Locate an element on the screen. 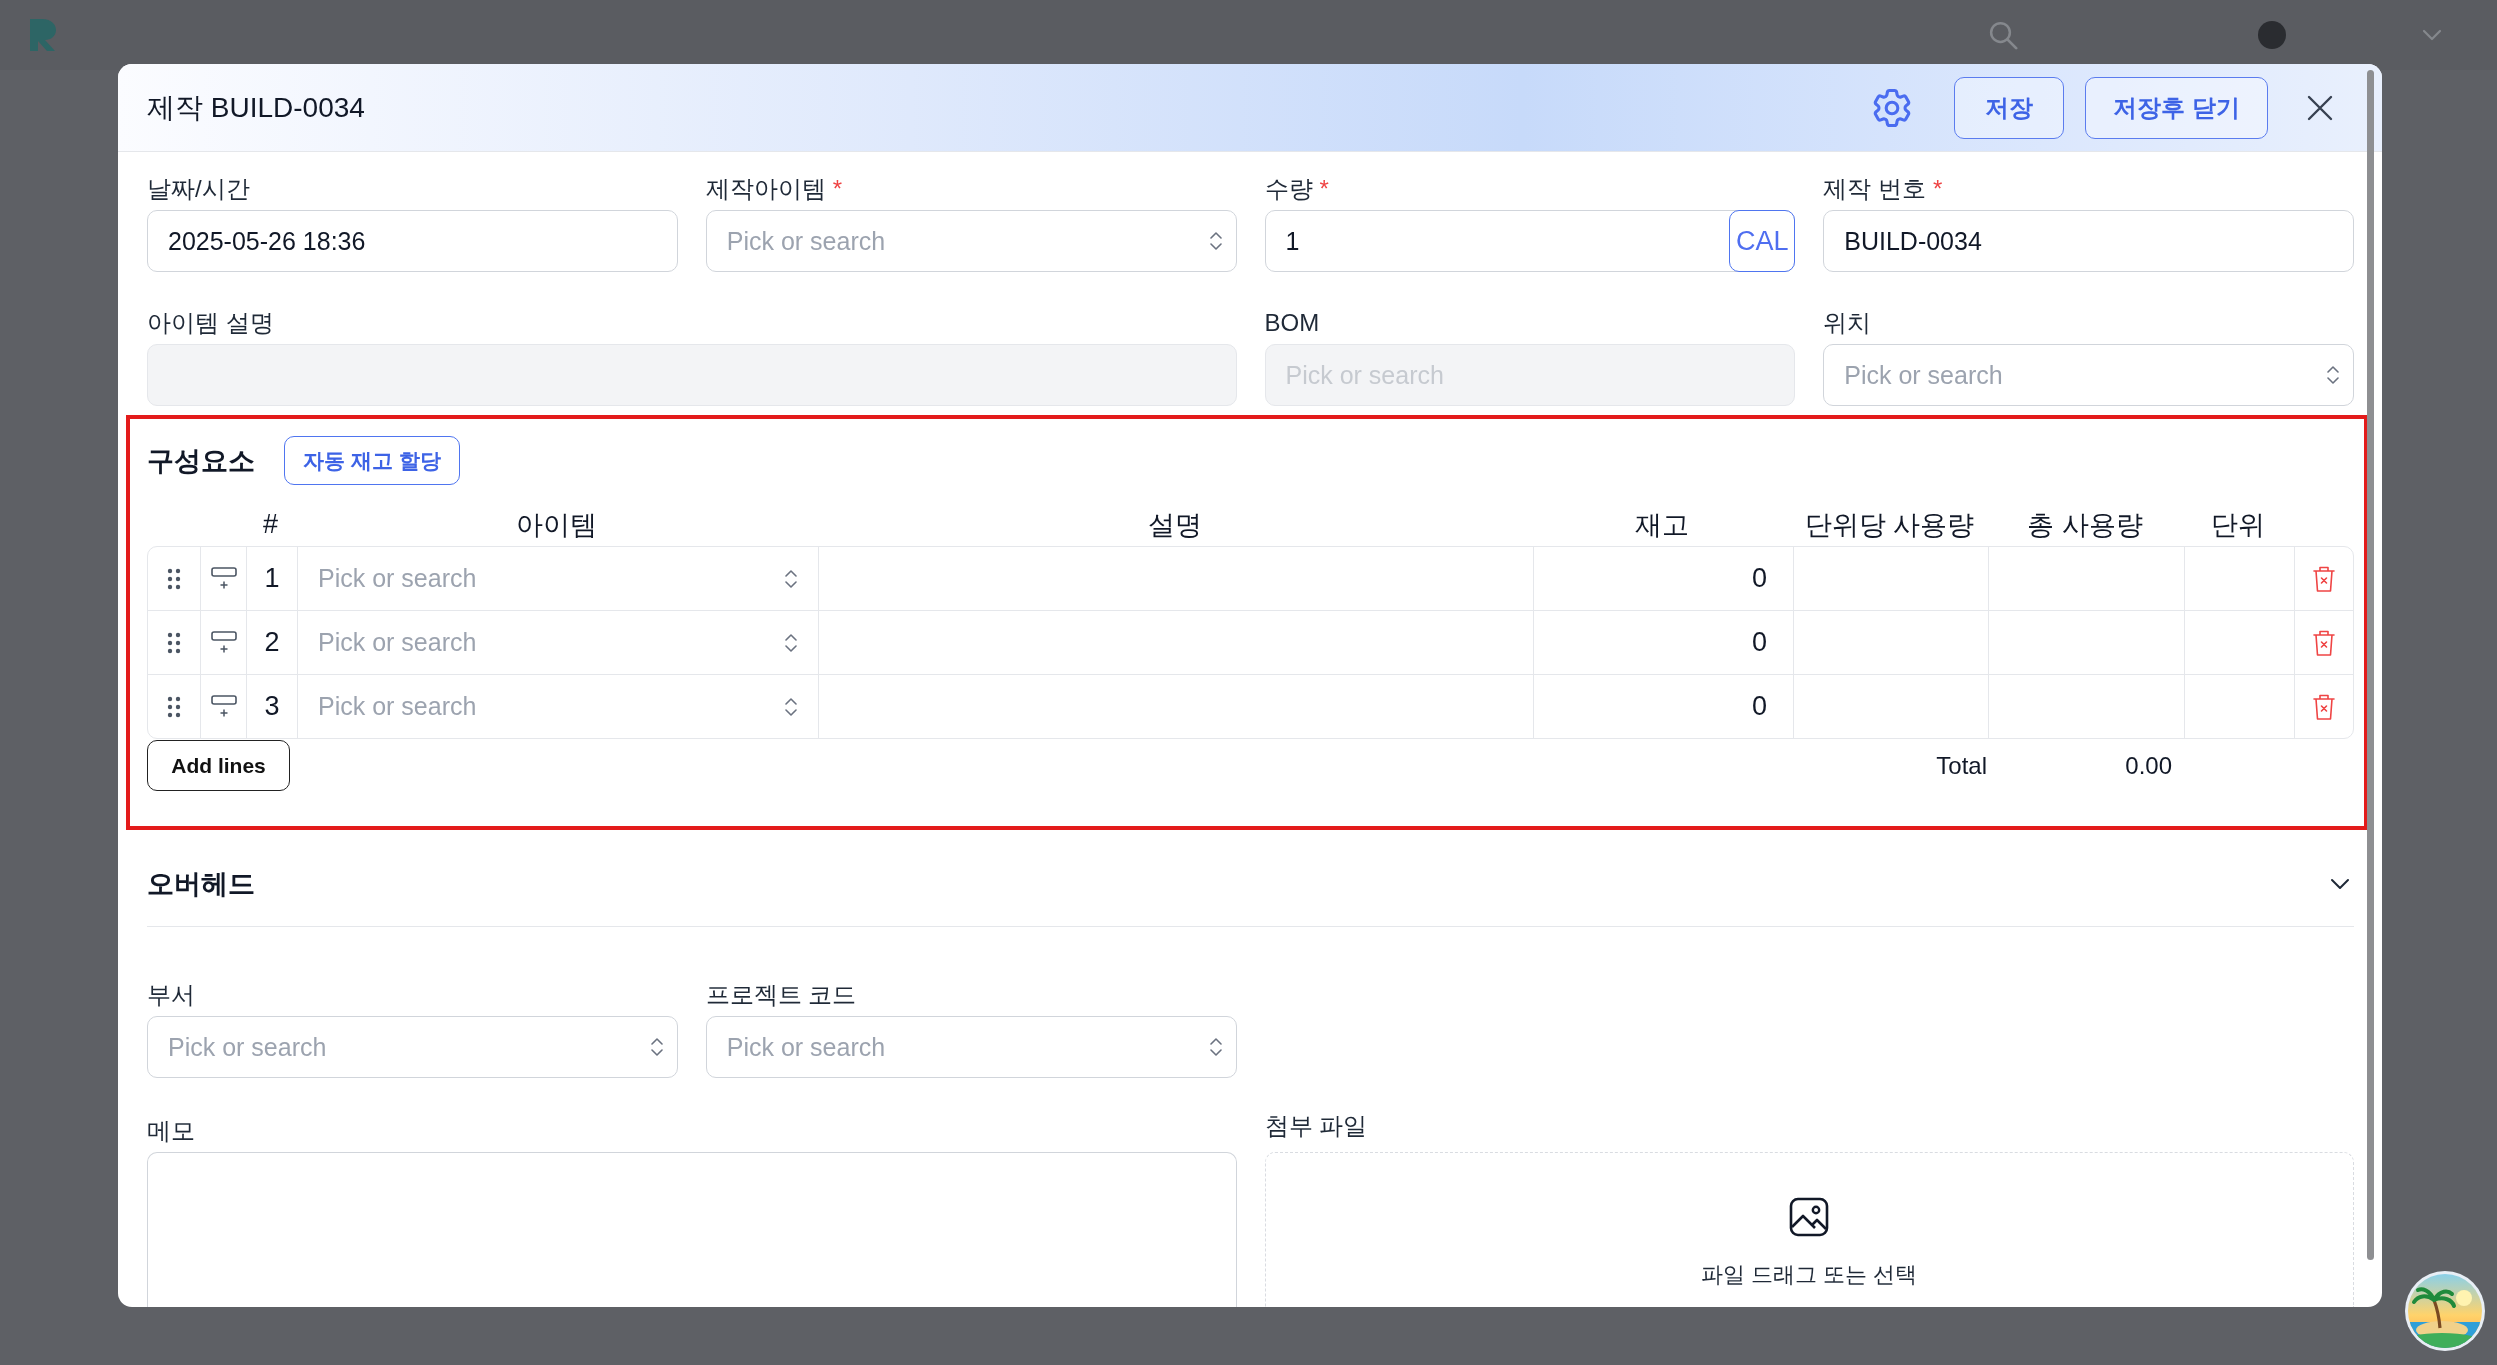  field-label: 프로젝트 코드 is located at coordinates (781, 995).